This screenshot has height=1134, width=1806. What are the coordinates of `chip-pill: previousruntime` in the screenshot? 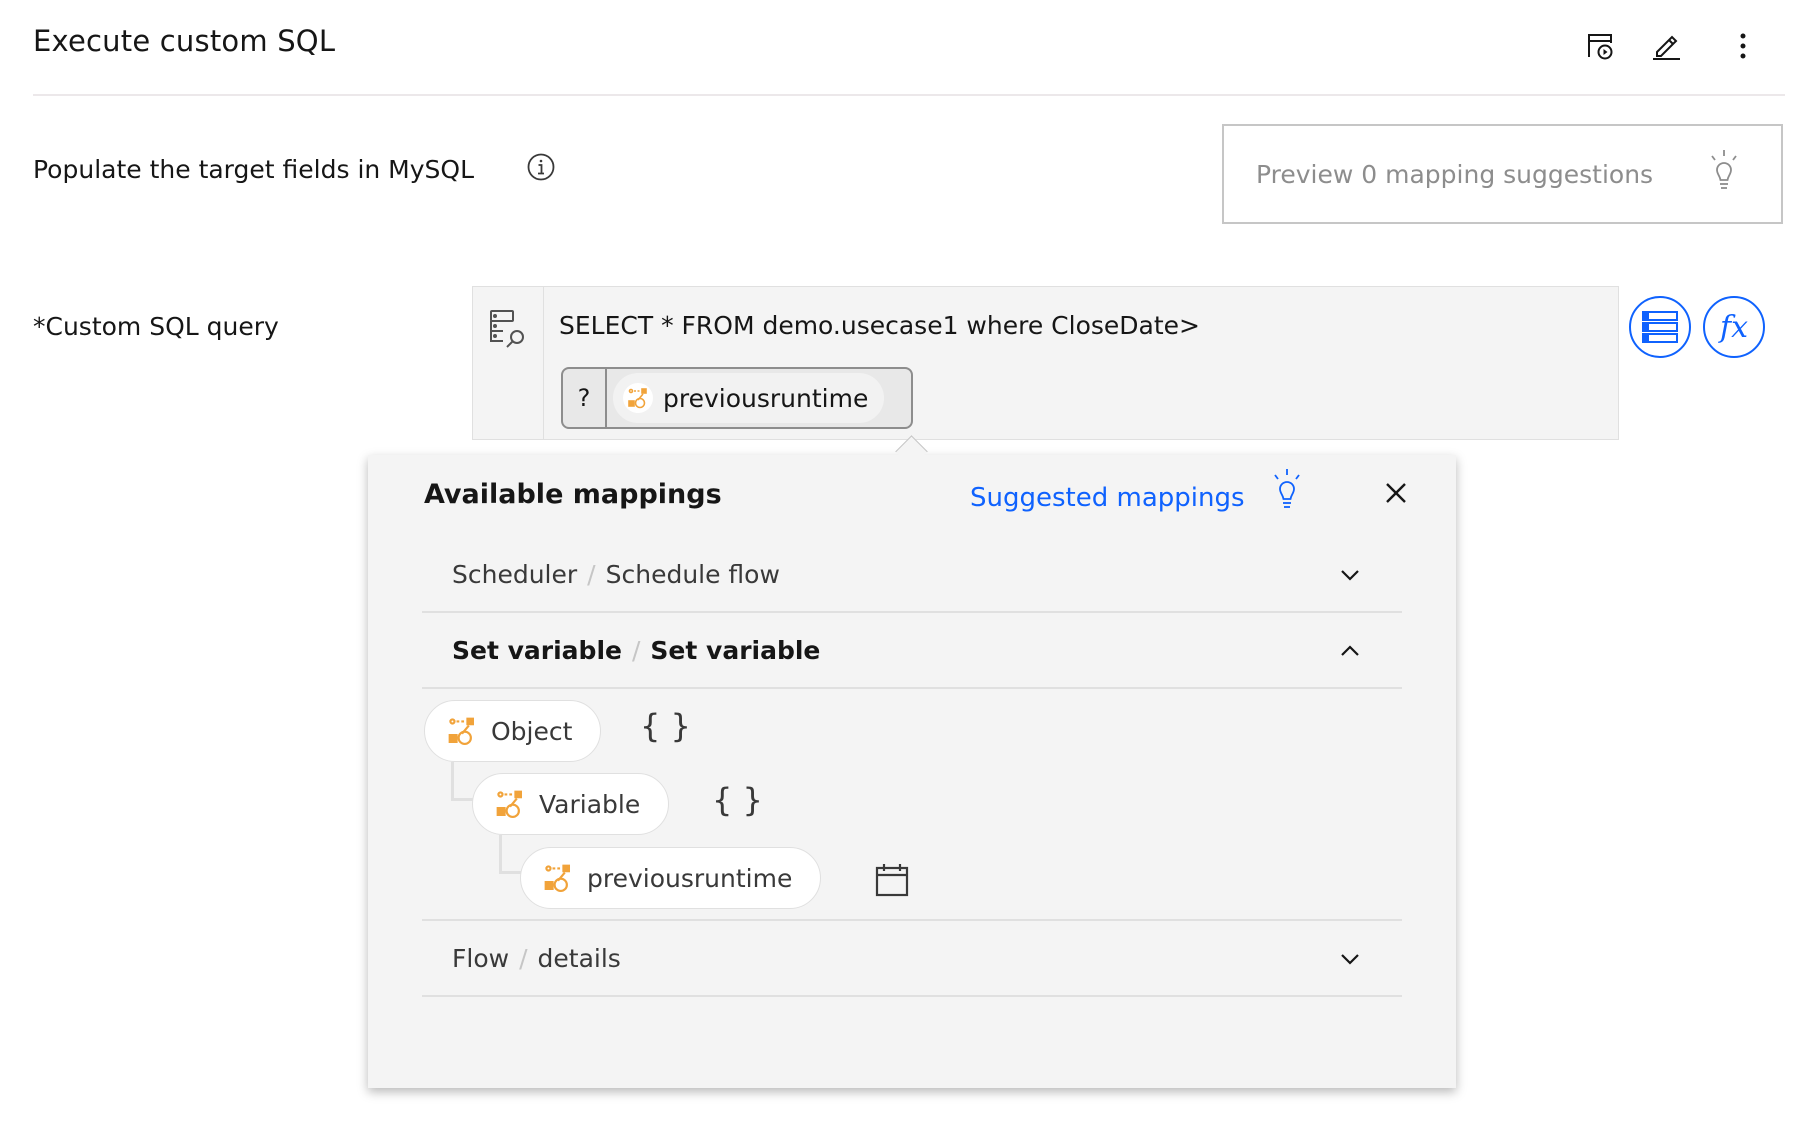 It's located at (749, 398).